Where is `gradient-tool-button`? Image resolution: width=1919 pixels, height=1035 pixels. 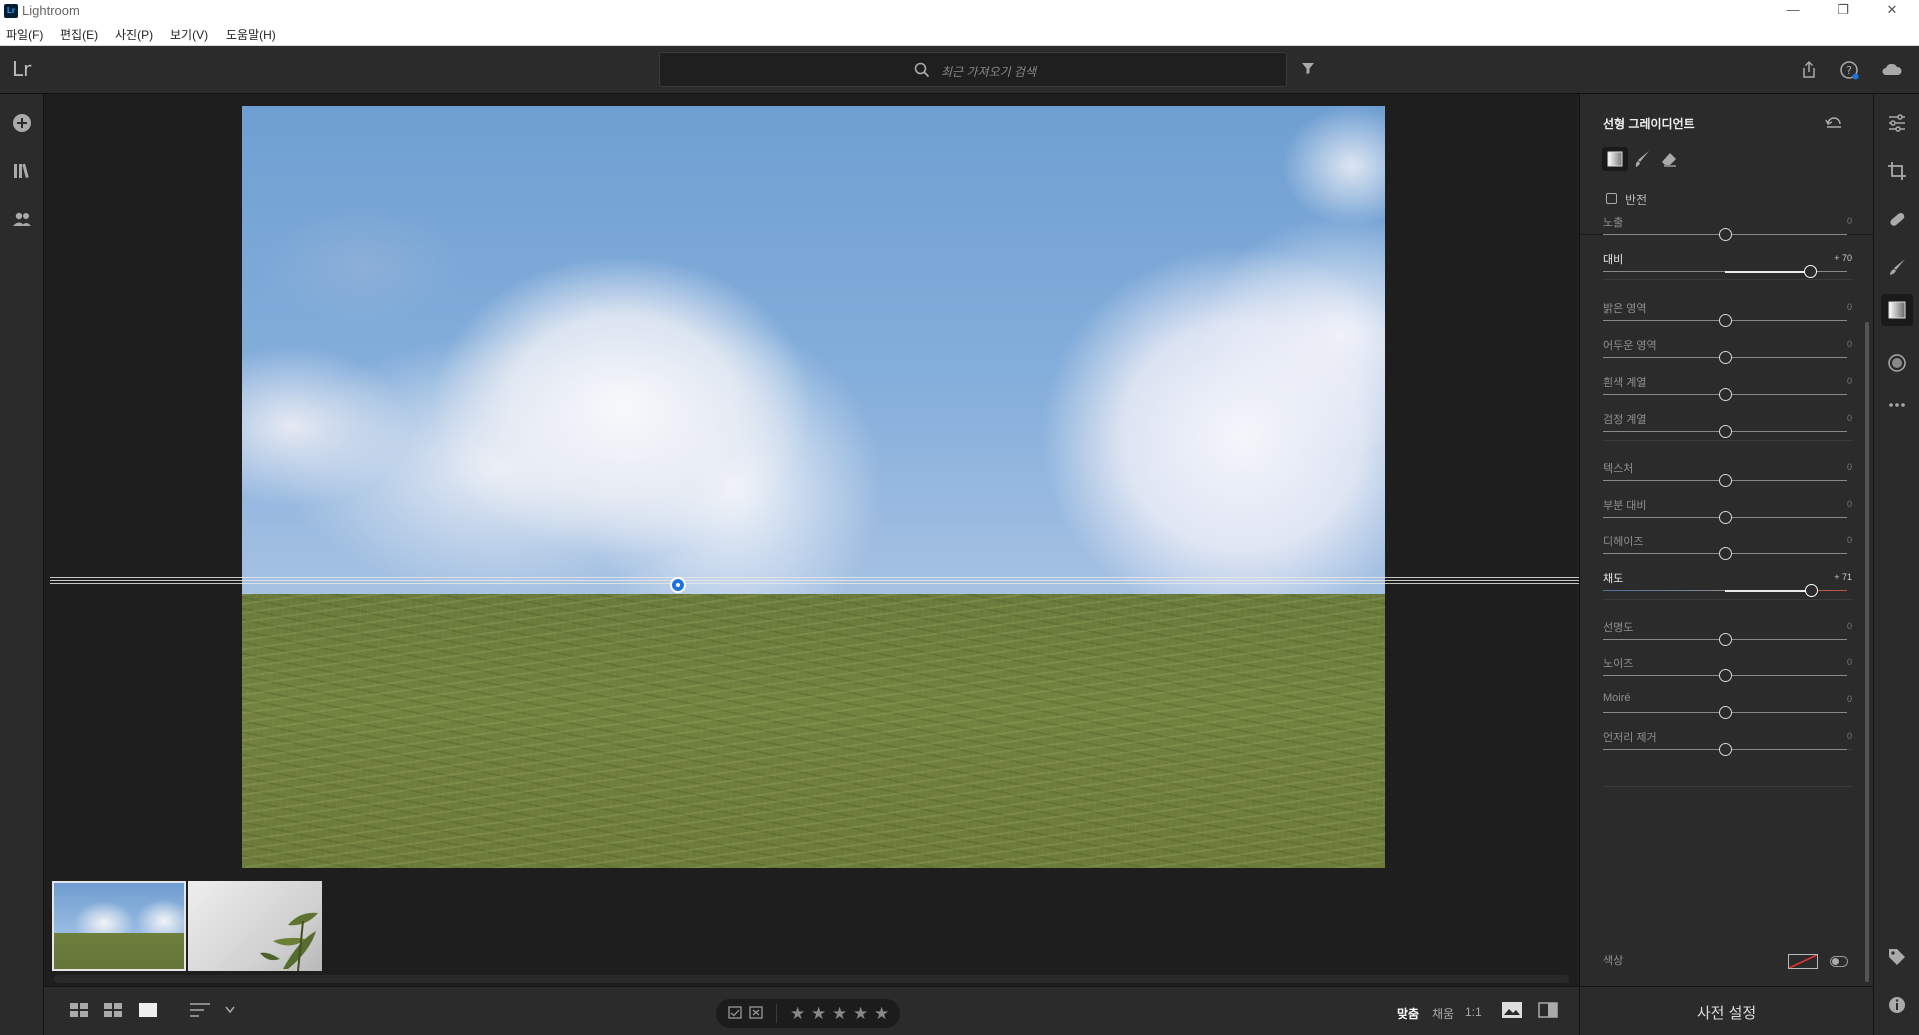
gradient-tool-button is located at coordinates (1615, 159).